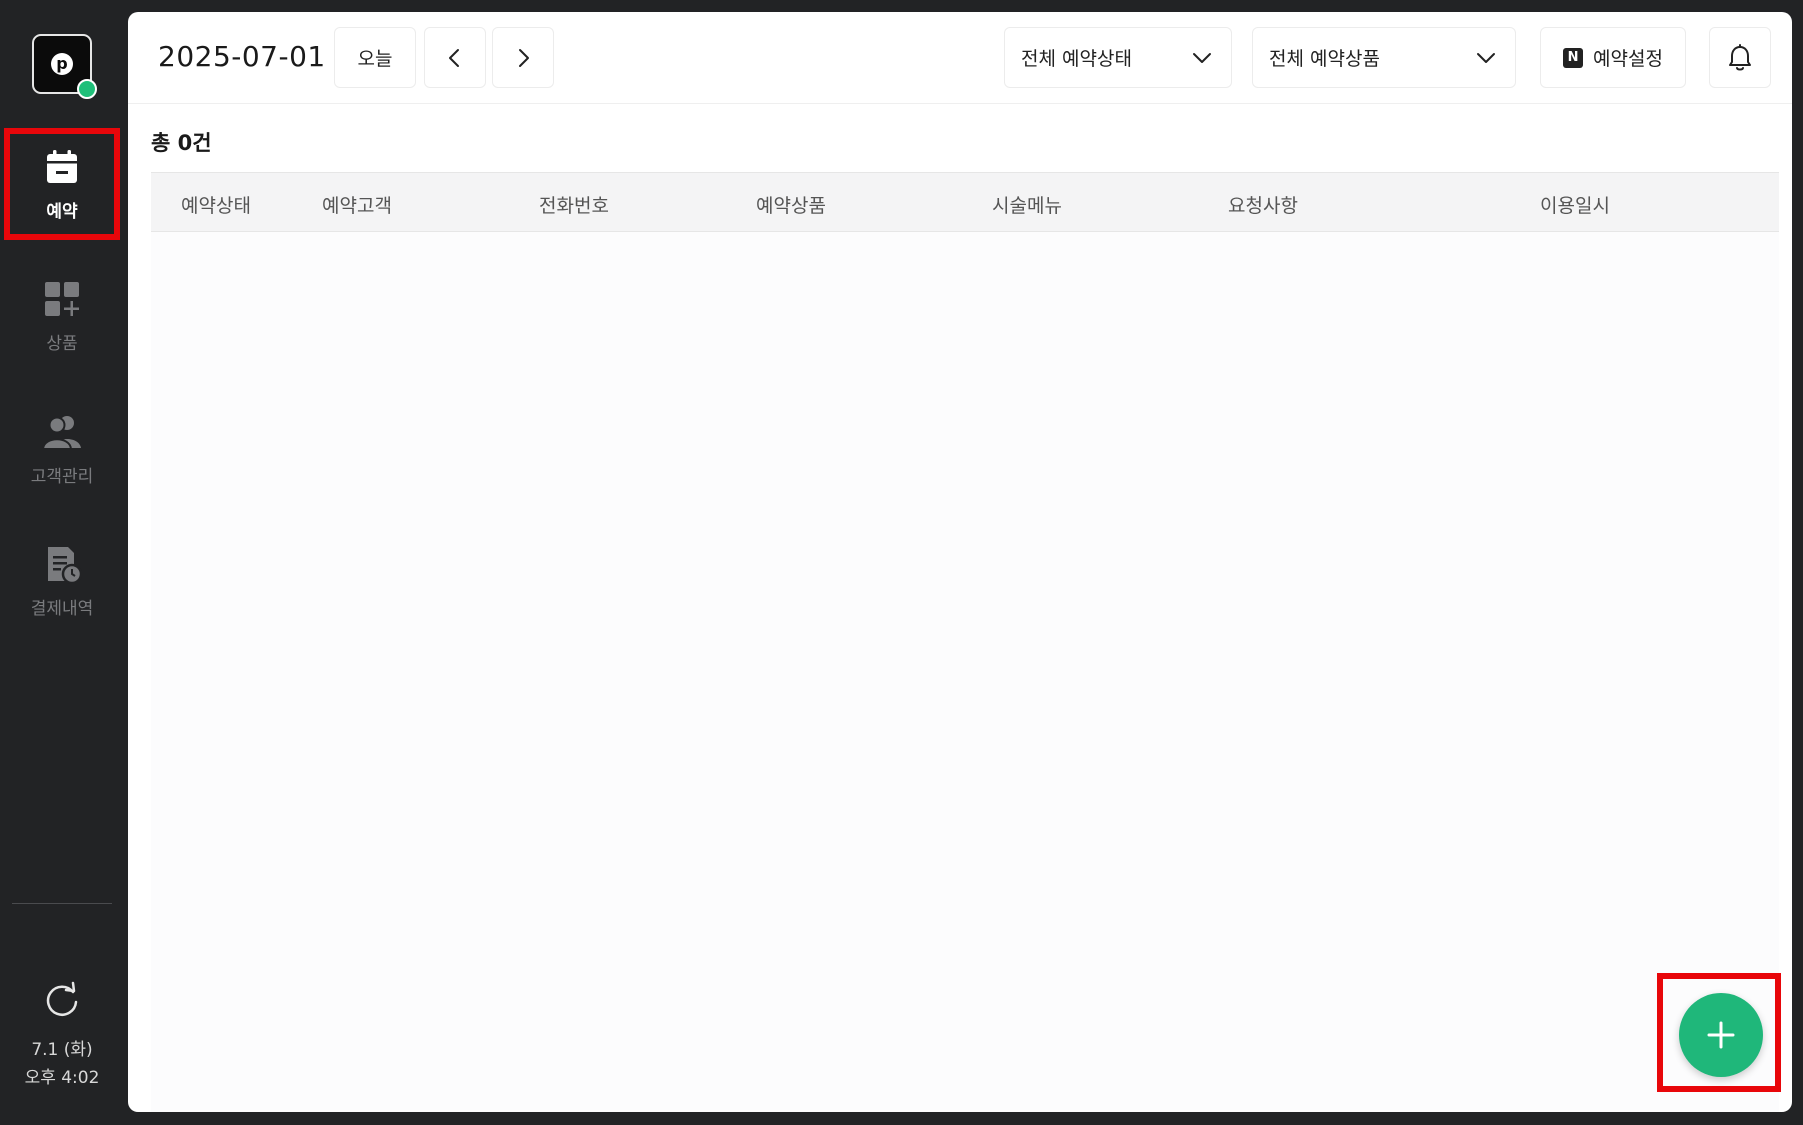 The image size is (1803, 1125). I want to click on sidebar-item-label: 고객관리, so click(62, 476).